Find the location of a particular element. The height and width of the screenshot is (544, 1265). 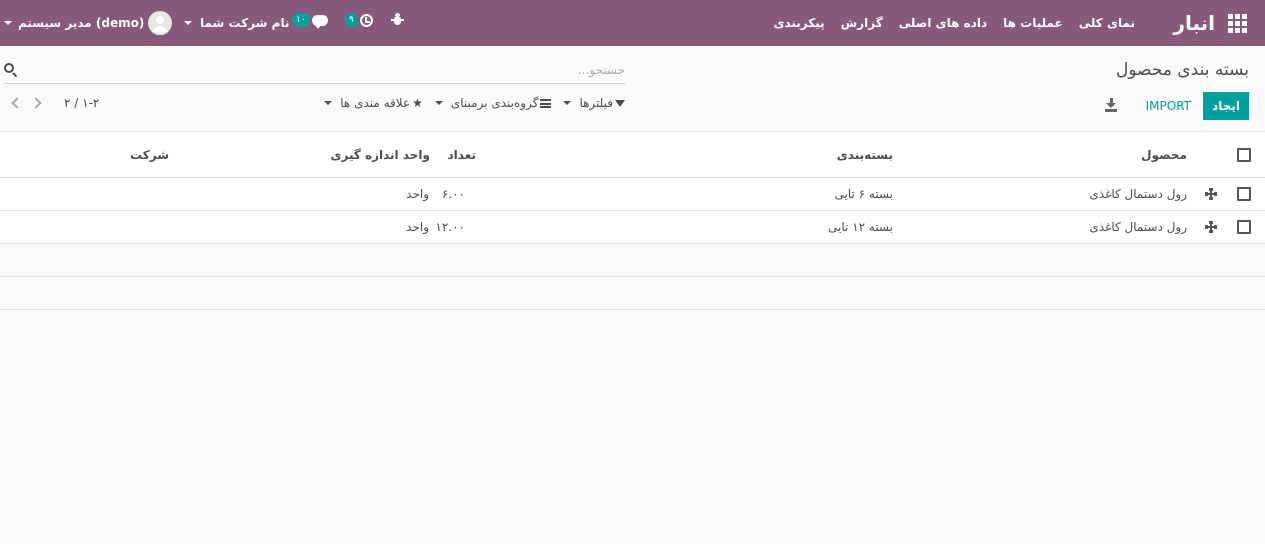

favorites-button: ★ علاقه مندی ها is located at coordinates (373, 103).